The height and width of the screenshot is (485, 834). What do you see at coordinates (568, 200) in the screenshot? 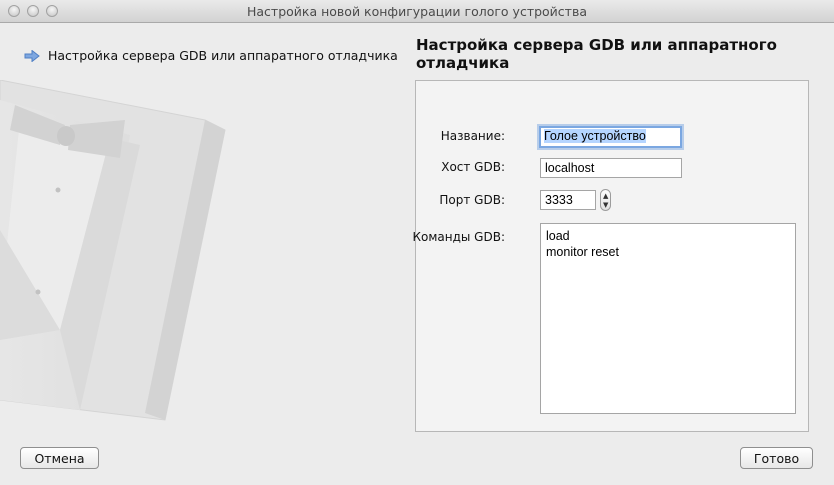
I see `gdb-port-input: 3333` at bounding box center [568, 200].